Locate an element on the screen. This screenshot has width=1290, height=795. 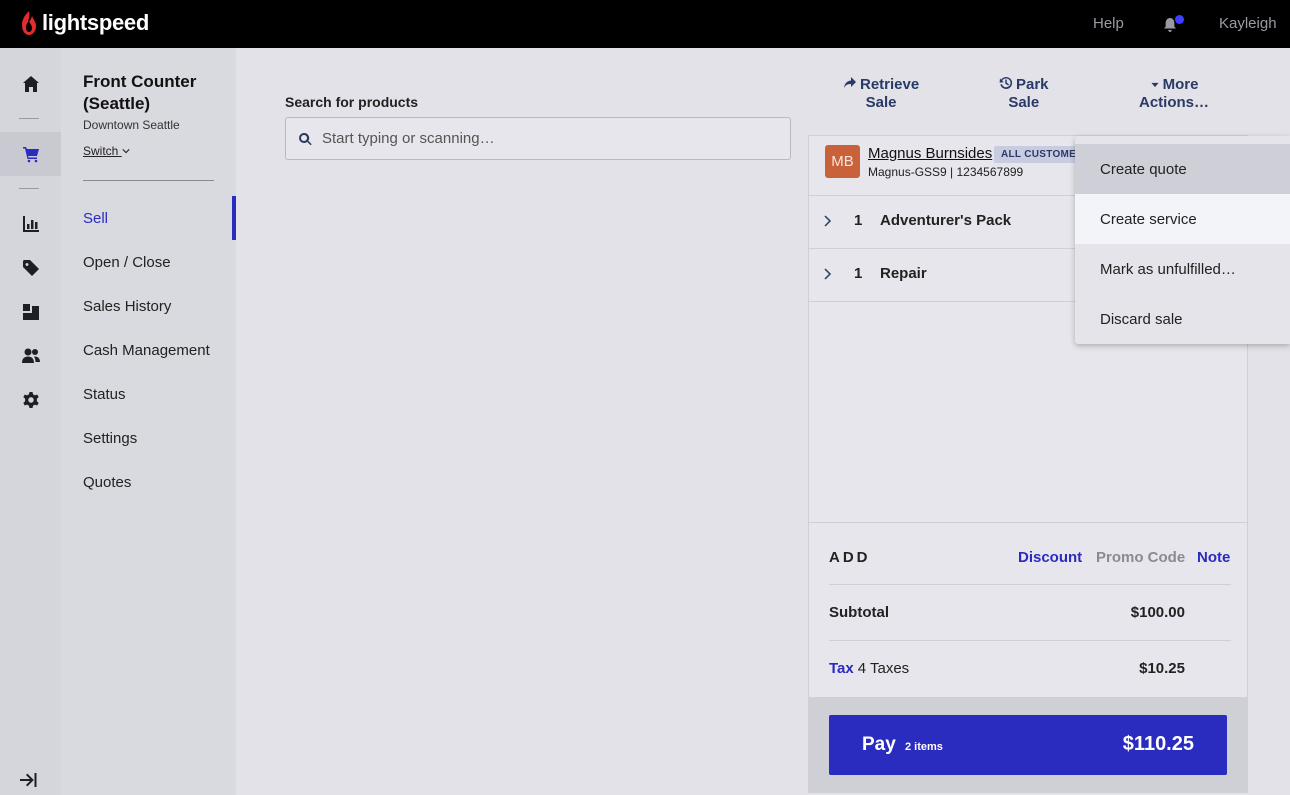
flame-icon is located at coordinates (29, 23).